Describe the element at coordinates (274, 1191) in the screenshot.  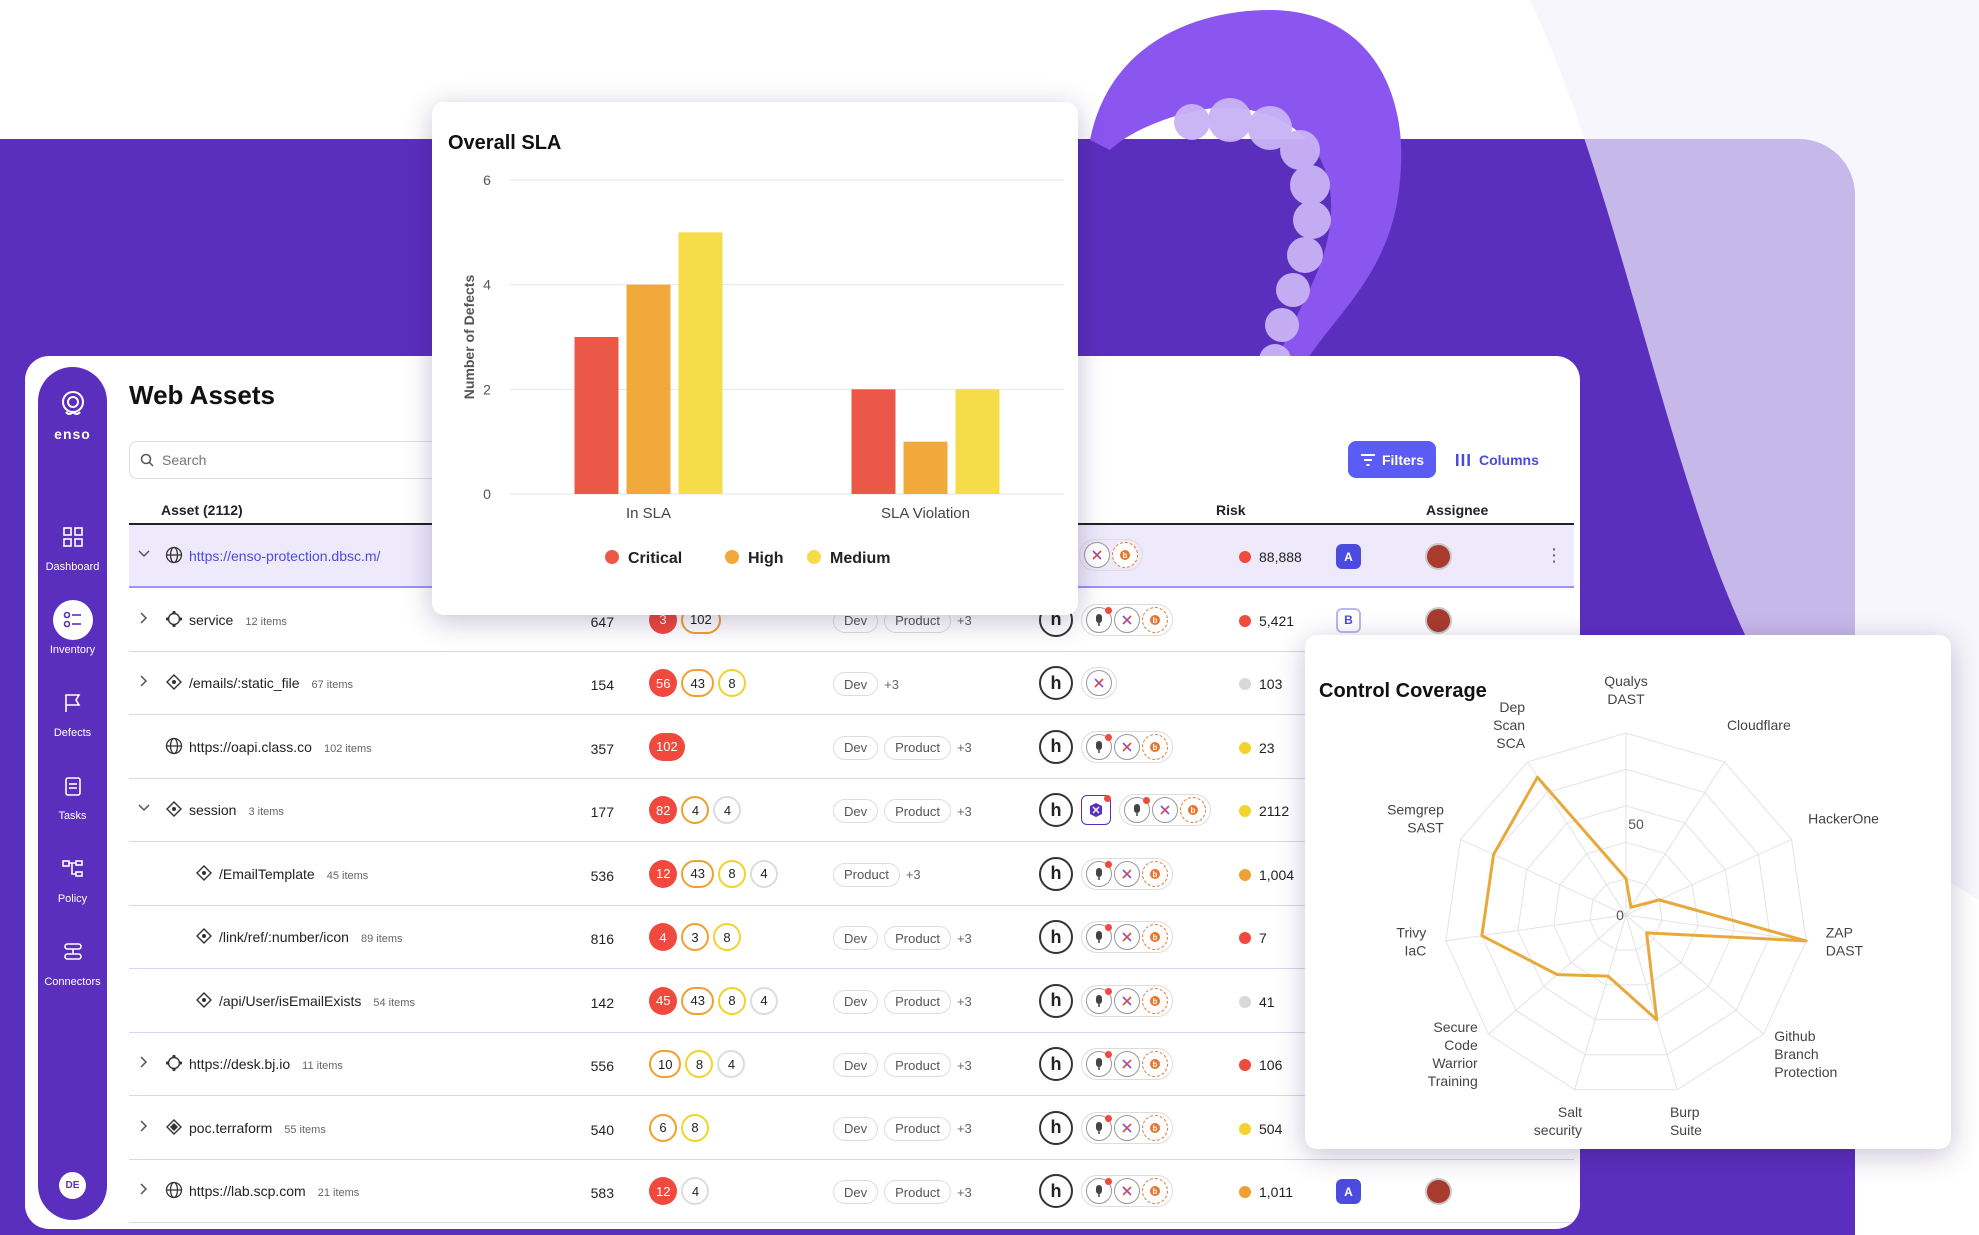
I see `asset-name: https://lab.scp.com 21 items` at that location.